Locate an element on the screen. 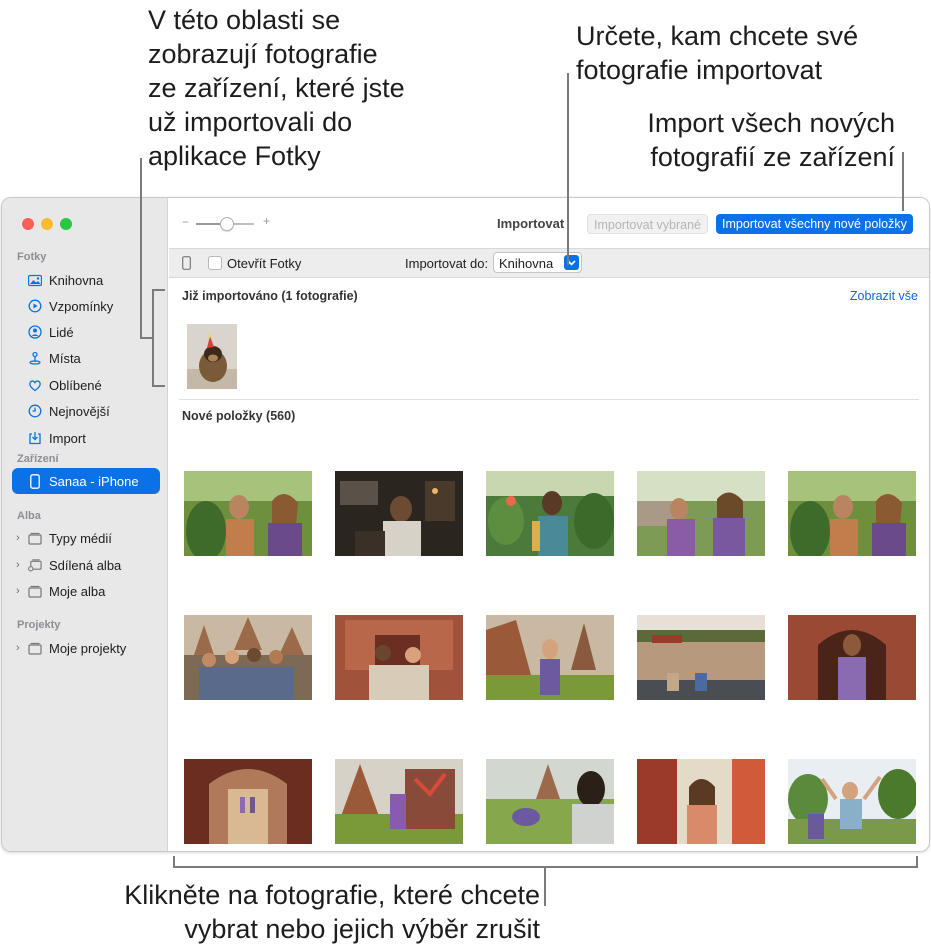  section-label-fotky: Fotky is located at coordinates (32, 257).